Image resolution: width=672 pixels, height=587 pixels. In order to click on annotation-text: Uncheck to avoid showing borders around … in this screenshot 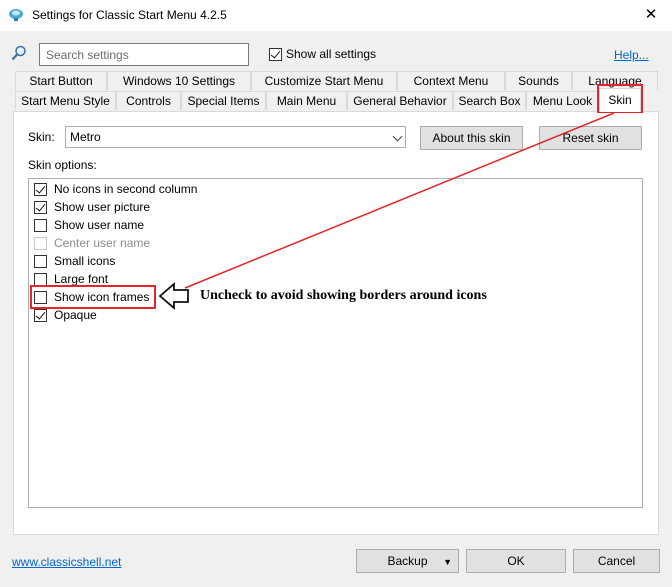, I will do `click(343, 295)`.